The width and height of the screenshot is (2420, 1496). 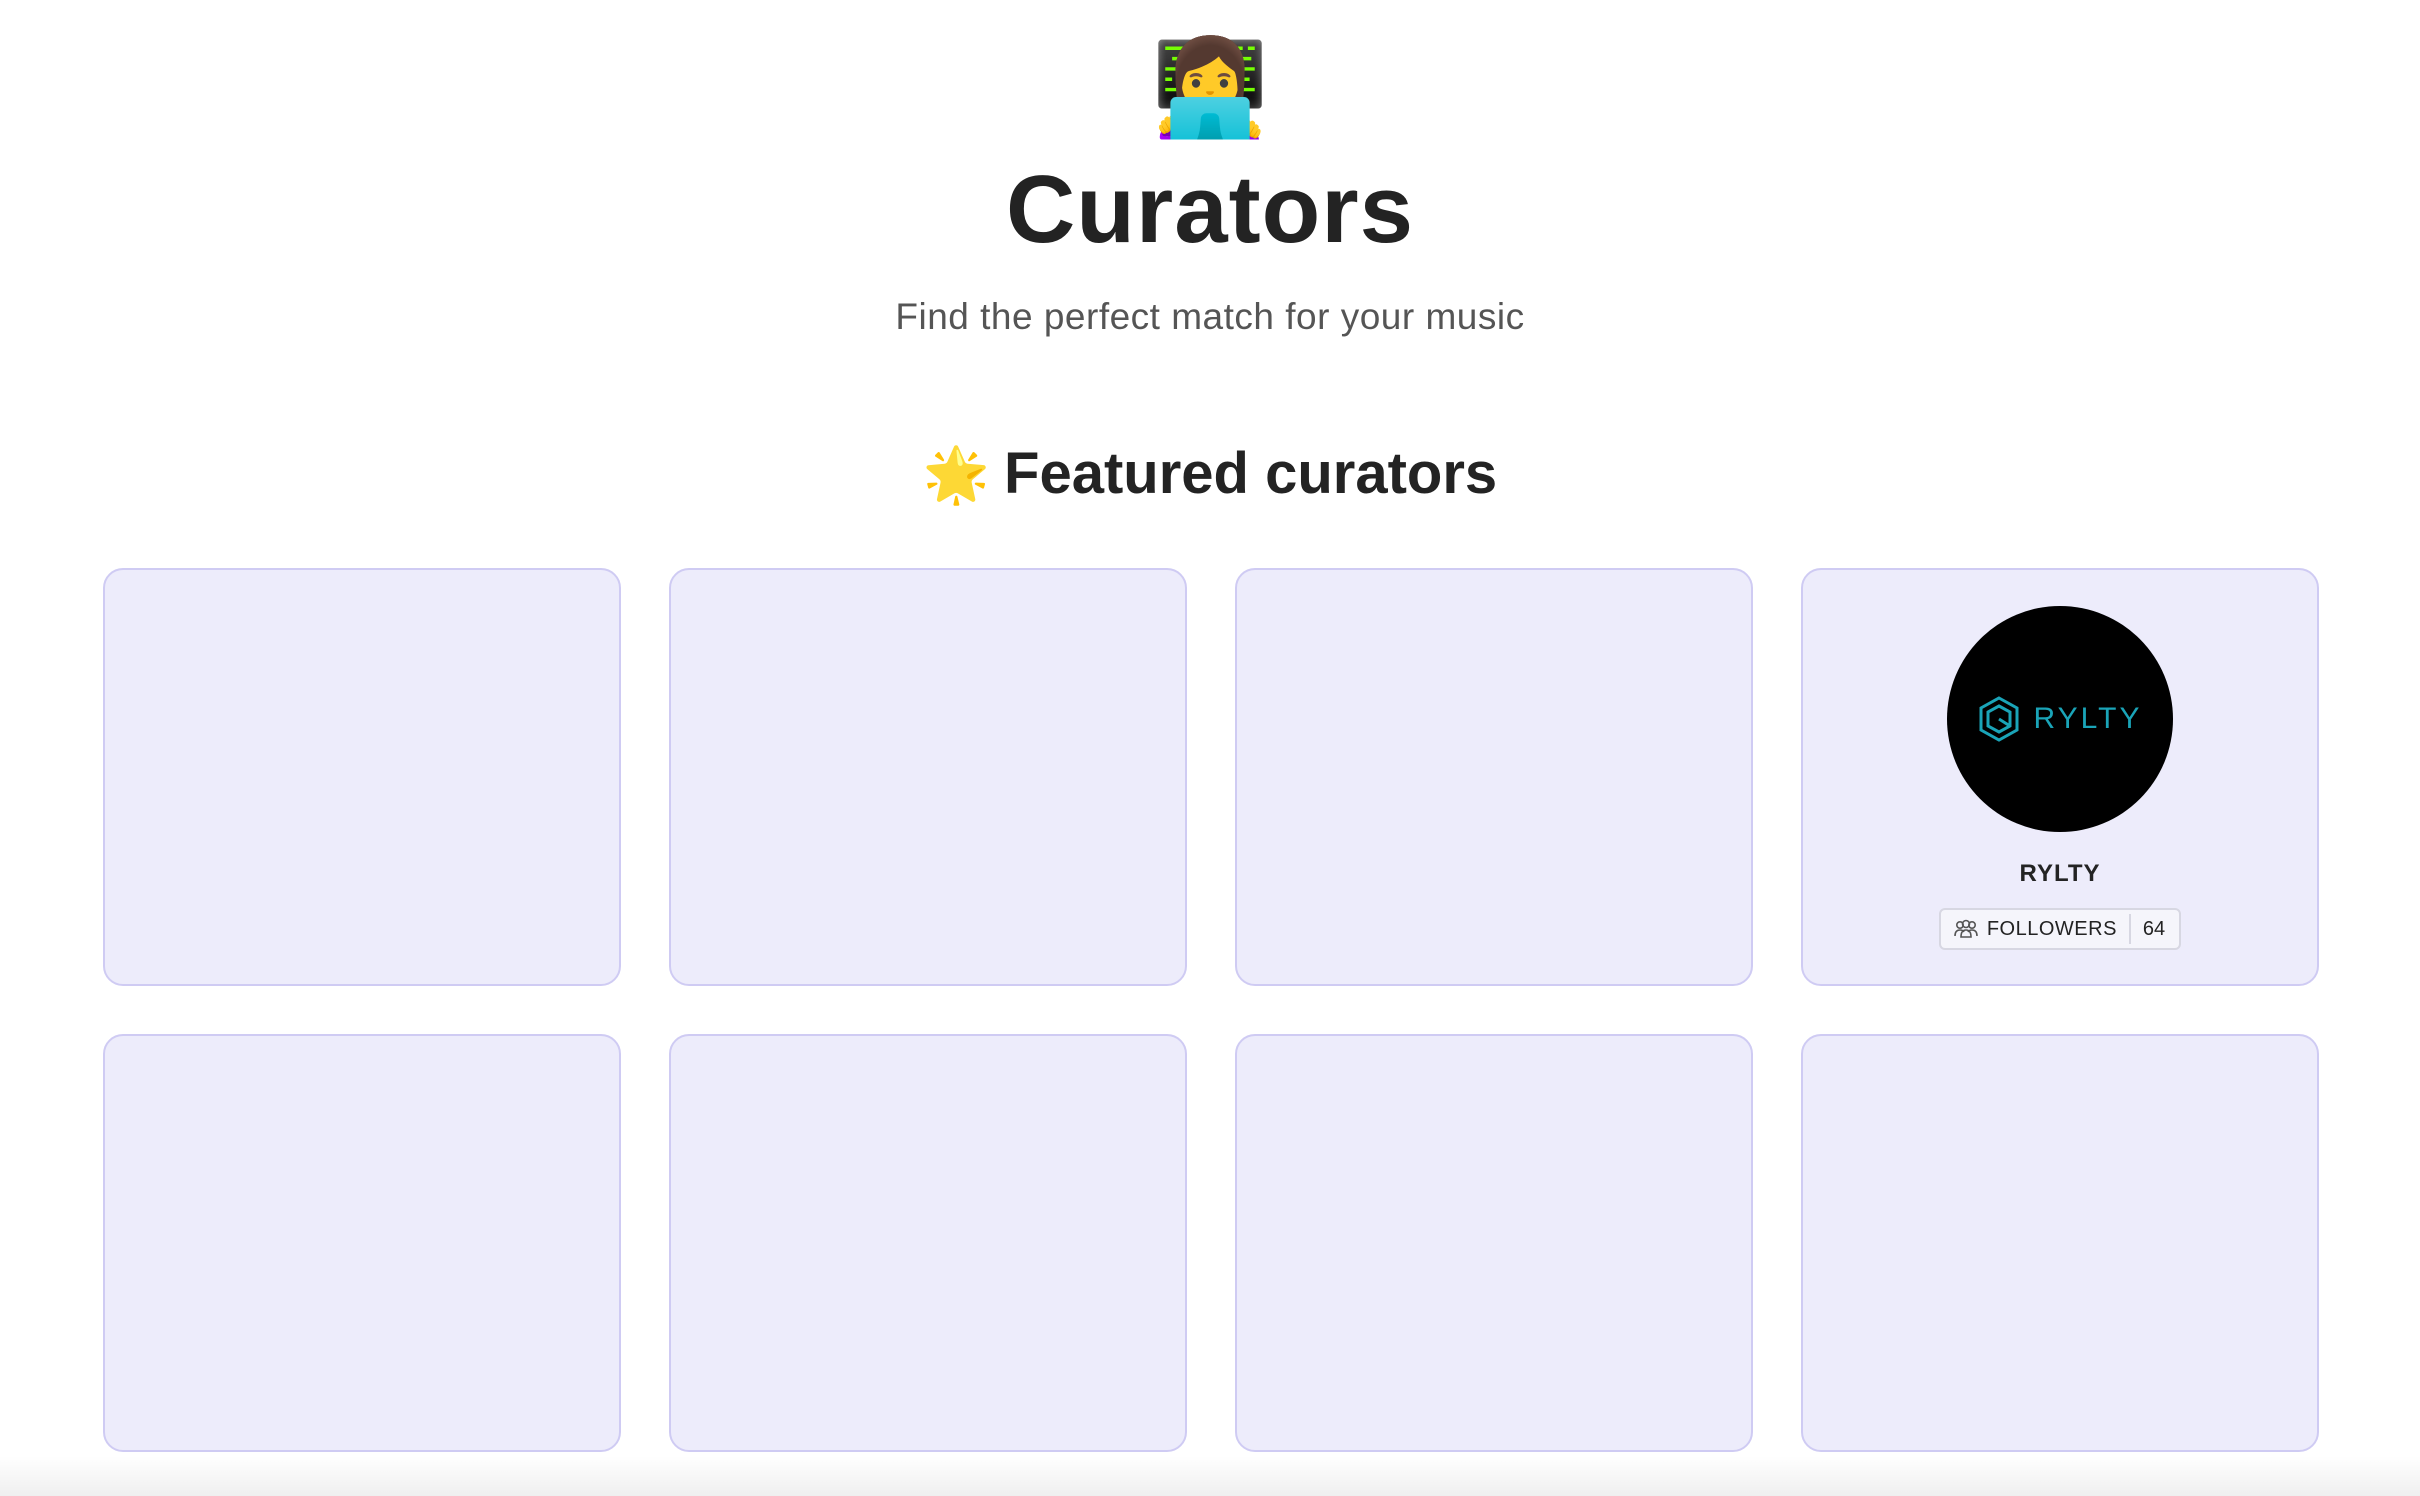 What do you see at coordinates (1210, 87) in the screenshot?
I see `woman-technologist-icon: 👩‍💻` at bounding box center [1210, 87].